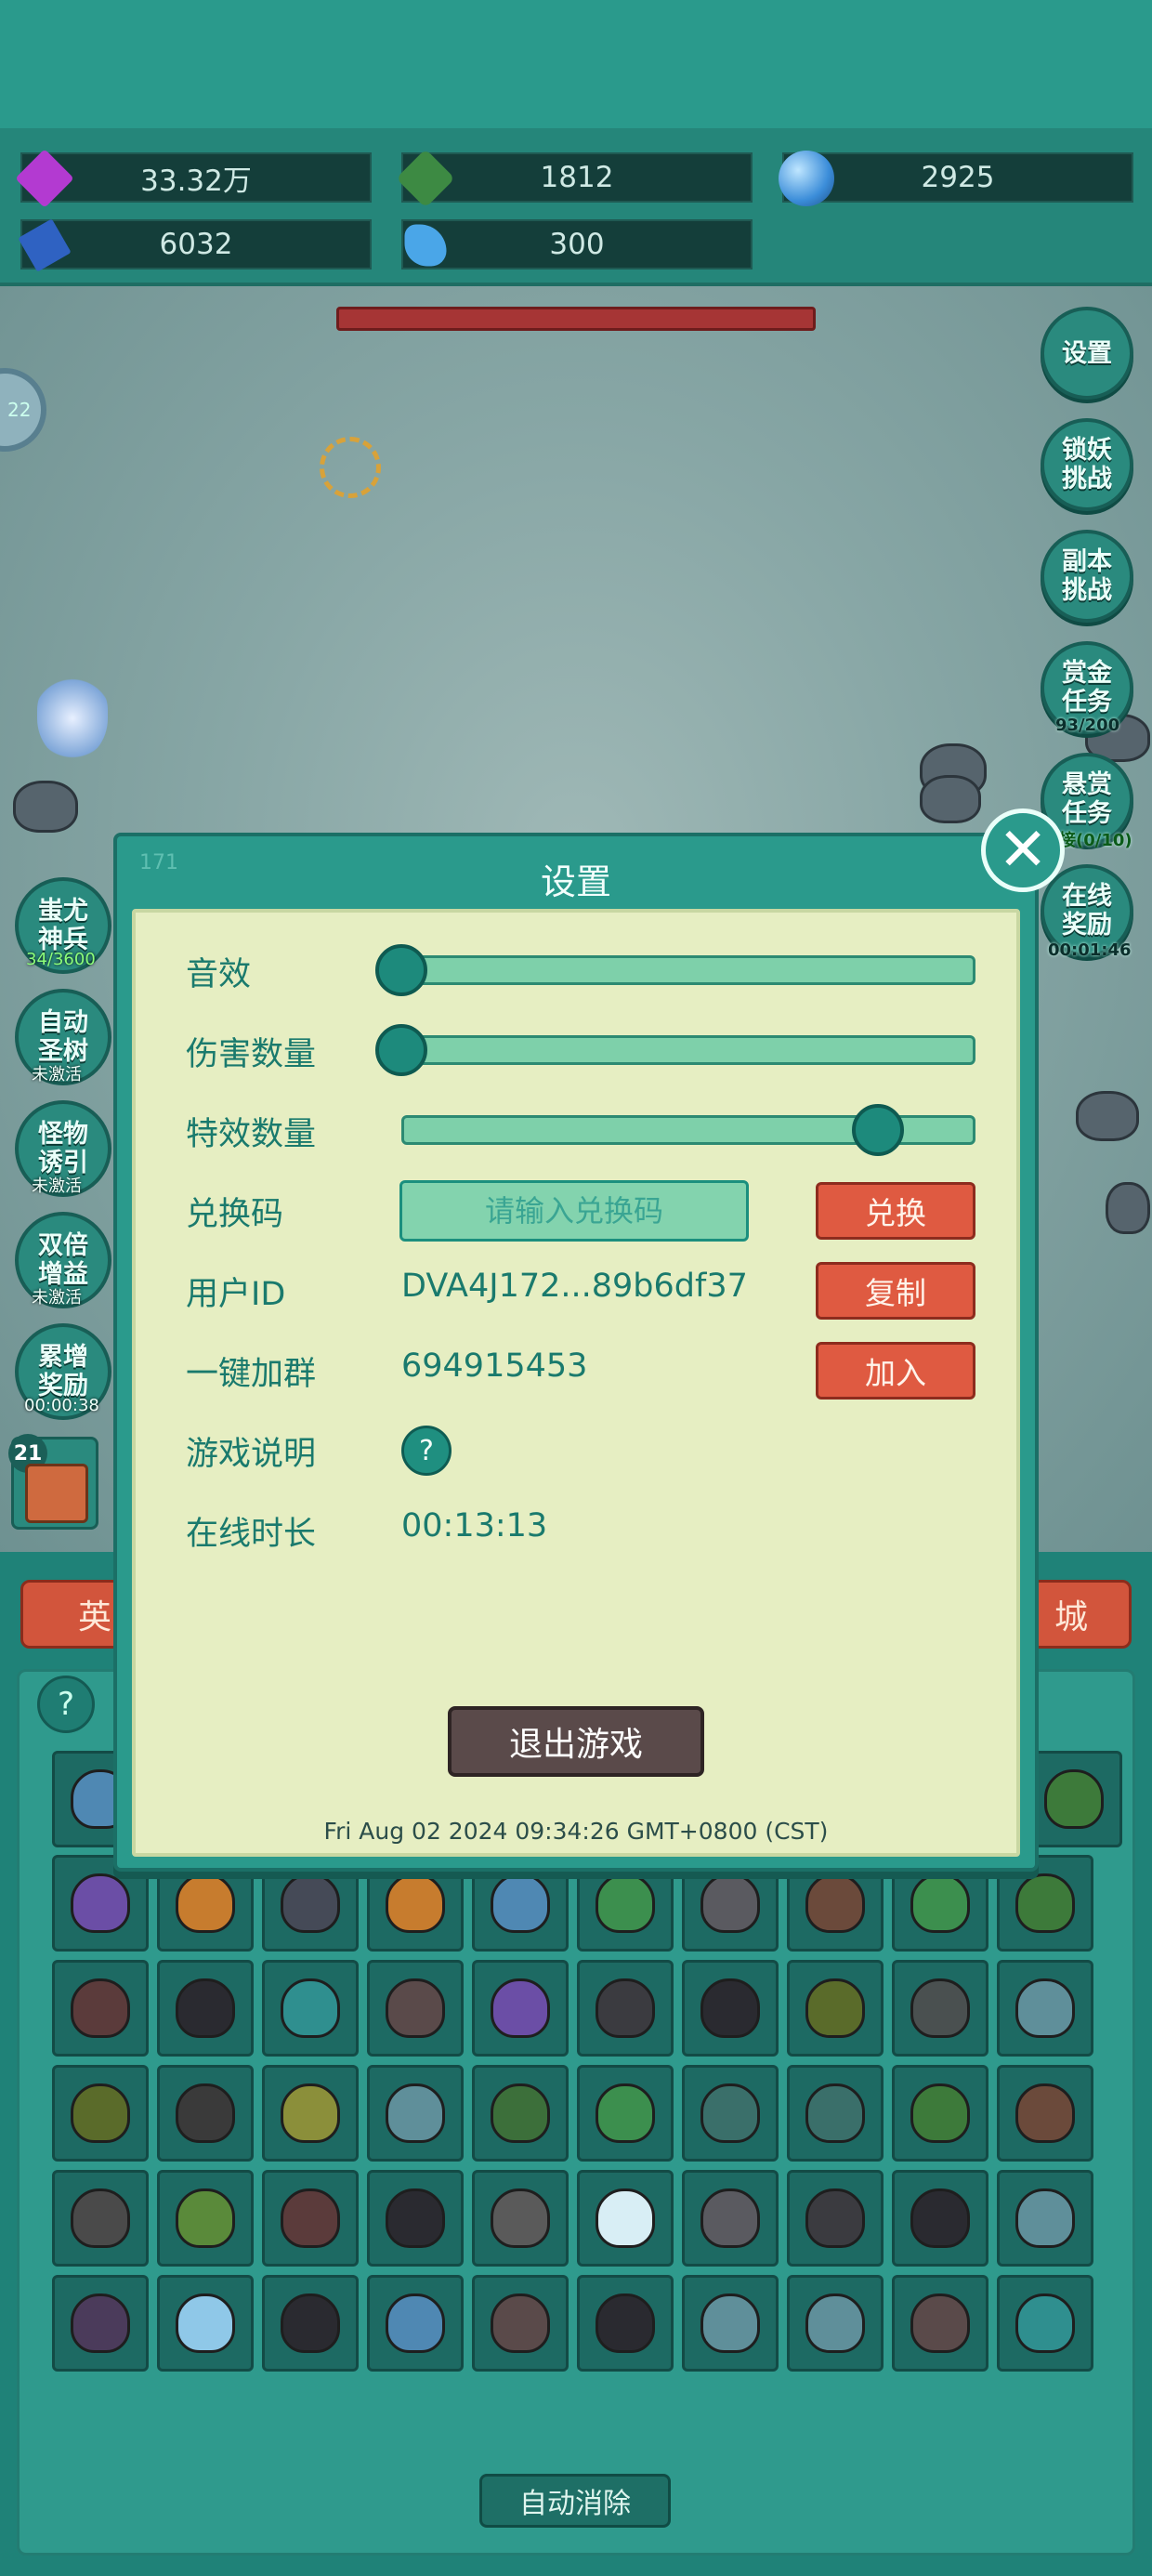 The image size is (1152, 2576). I want to click on auto-eliminate-button: 自动消除, so click(575, 2501).